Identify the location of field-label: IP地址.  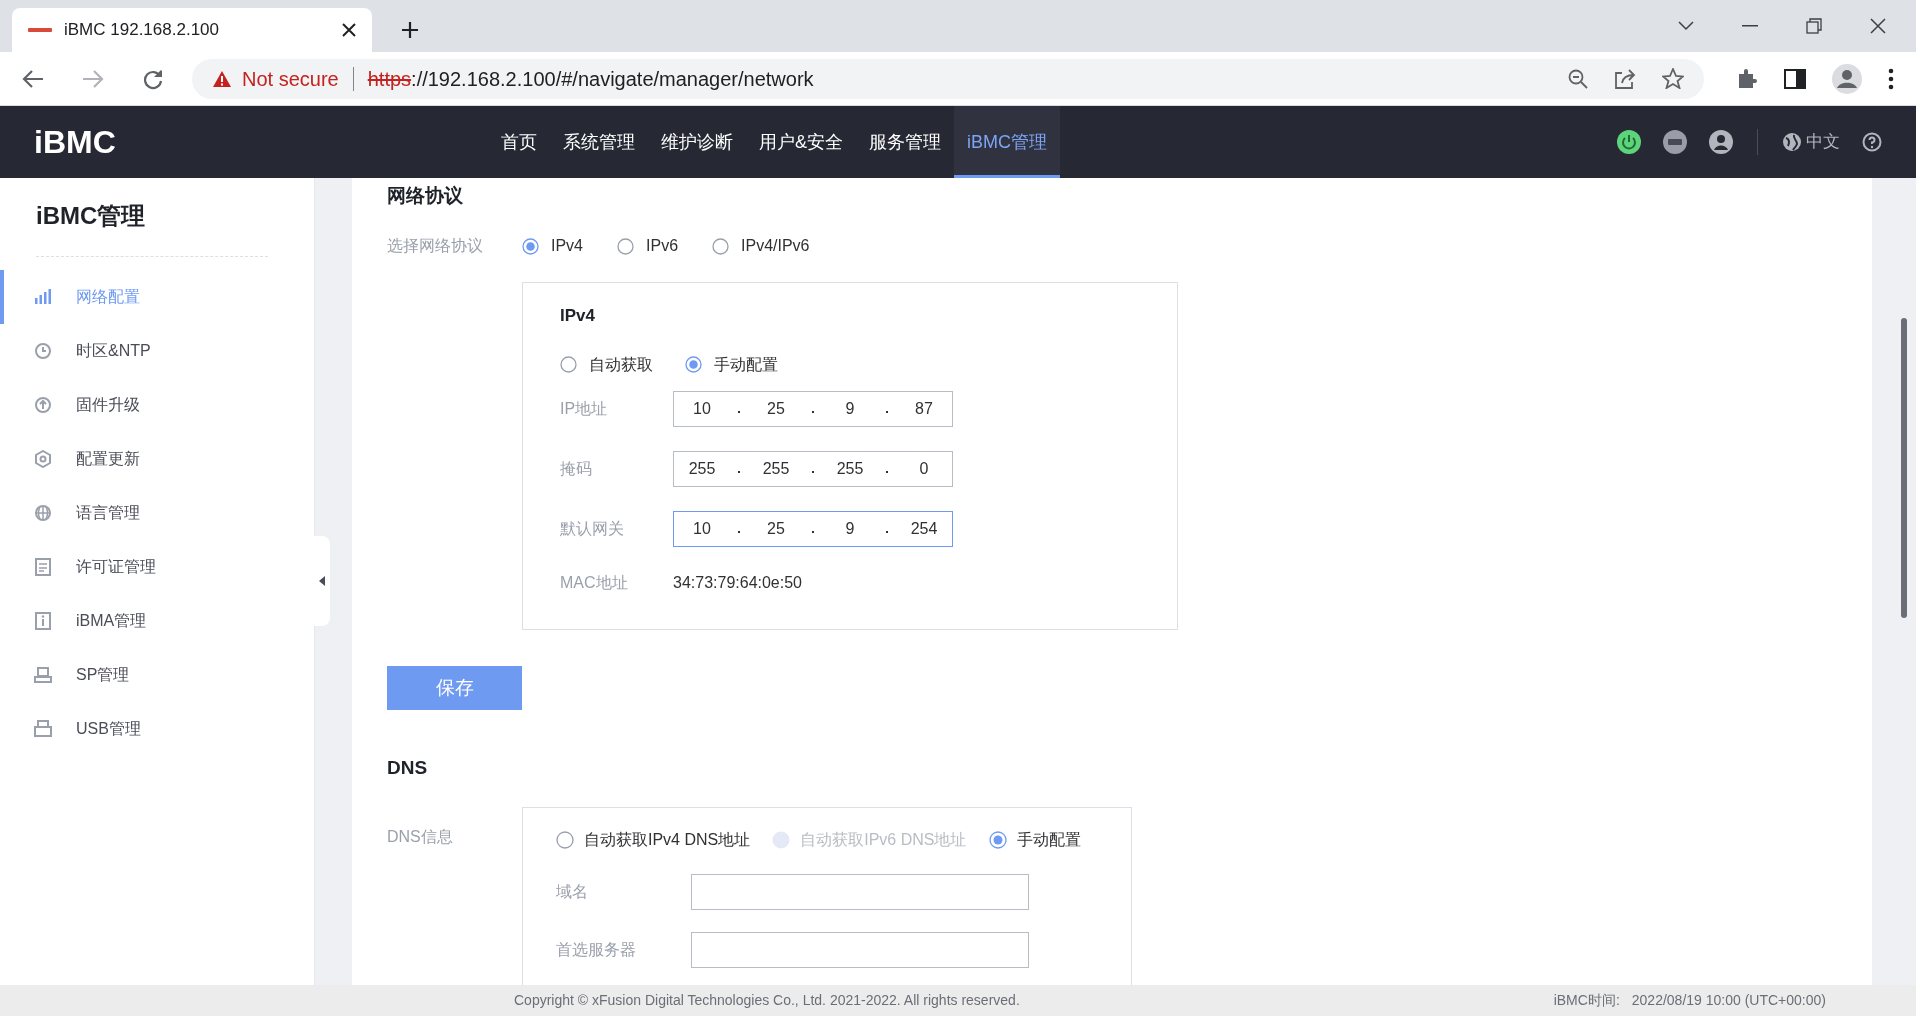
(584, 408).